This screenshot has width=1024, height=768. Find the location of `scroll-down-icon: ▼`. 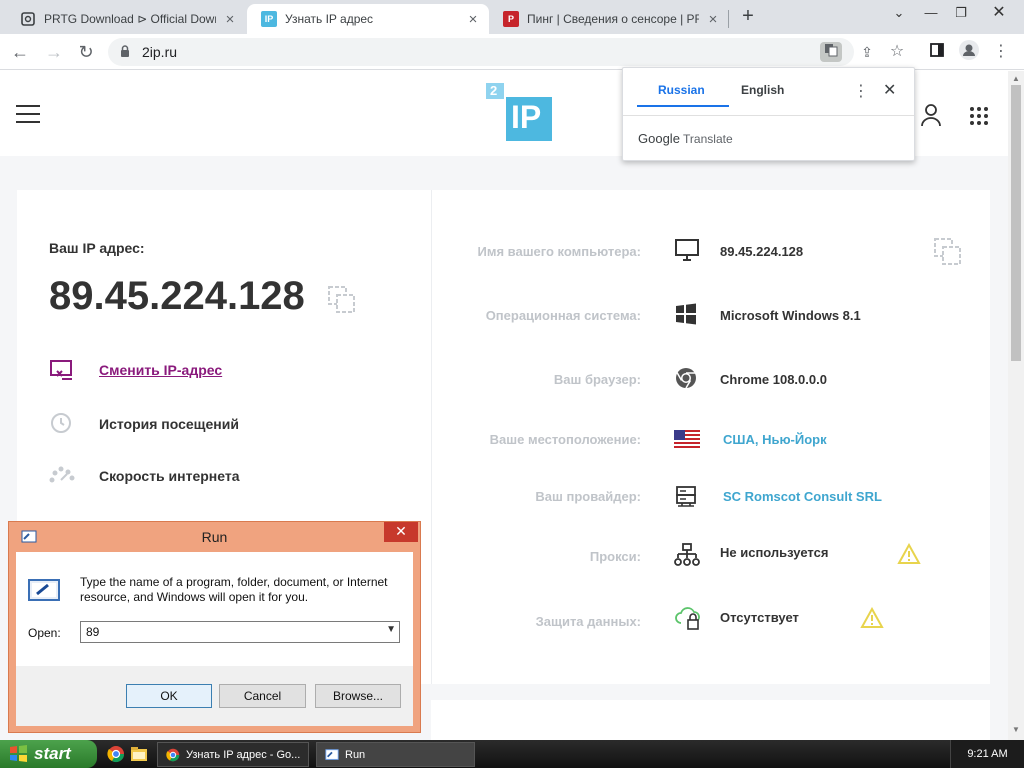

scroll-down-icon: ▼ is located at coordinates (1016, 729).